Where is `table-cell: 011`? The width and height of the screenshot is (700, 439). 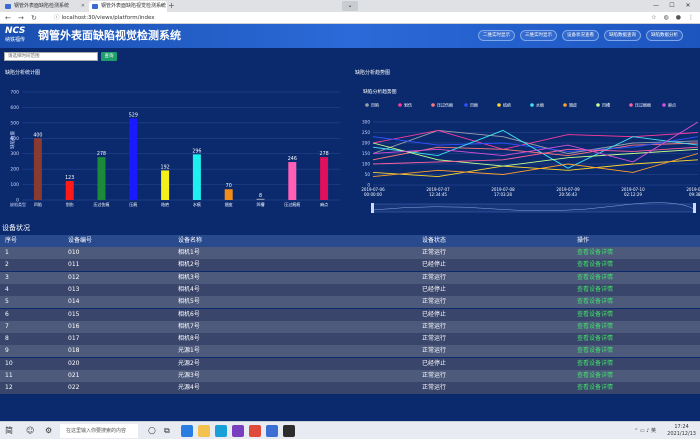 table-cell: 011 is located at coordinates (74, 265).